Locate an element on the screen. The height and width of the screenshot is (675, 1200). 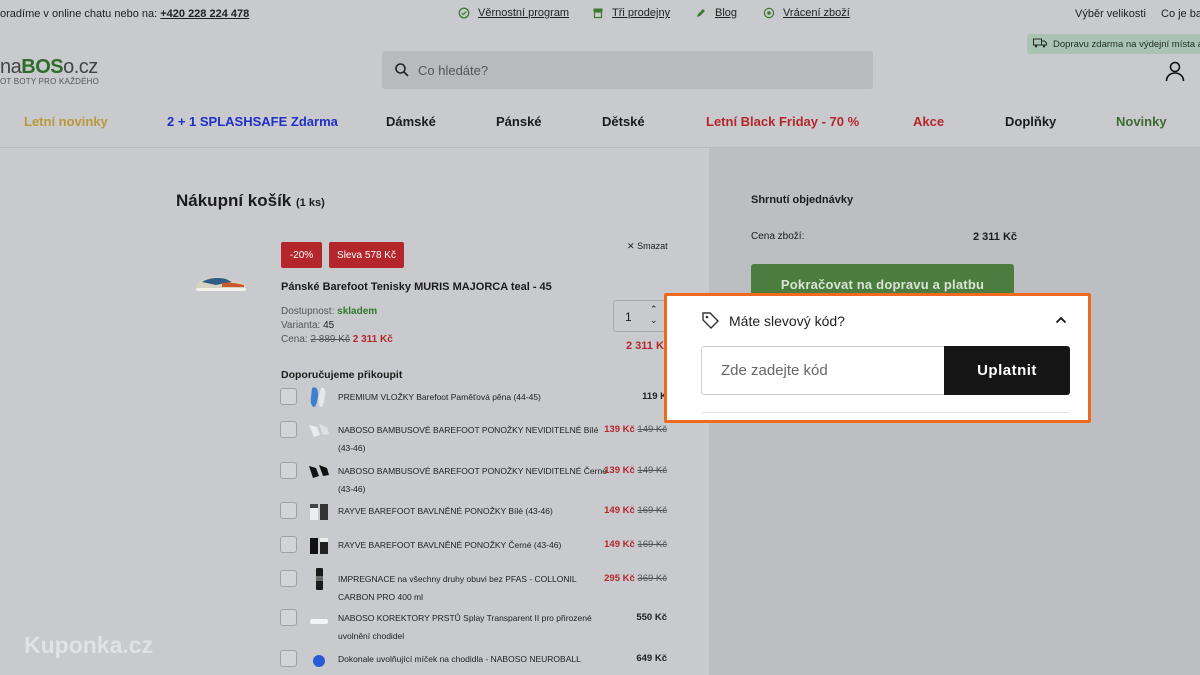
nav-item-detske: Dětské is located at coordinates (623, 121).